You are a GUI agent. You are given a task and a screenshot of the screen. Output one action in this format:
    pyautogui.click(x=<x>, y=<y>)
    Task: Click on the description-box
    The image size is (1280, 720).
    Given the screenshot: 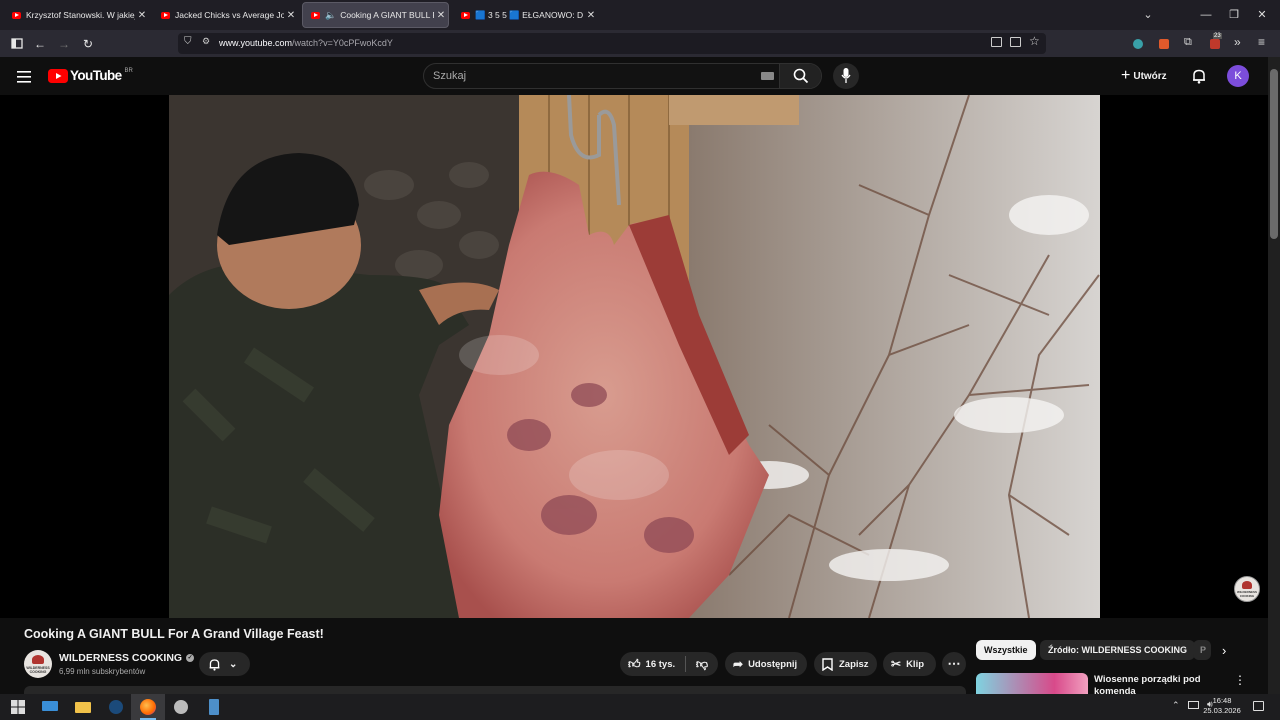 What is the action you would take?
    pyautogui.click(x=495, y=690)
    